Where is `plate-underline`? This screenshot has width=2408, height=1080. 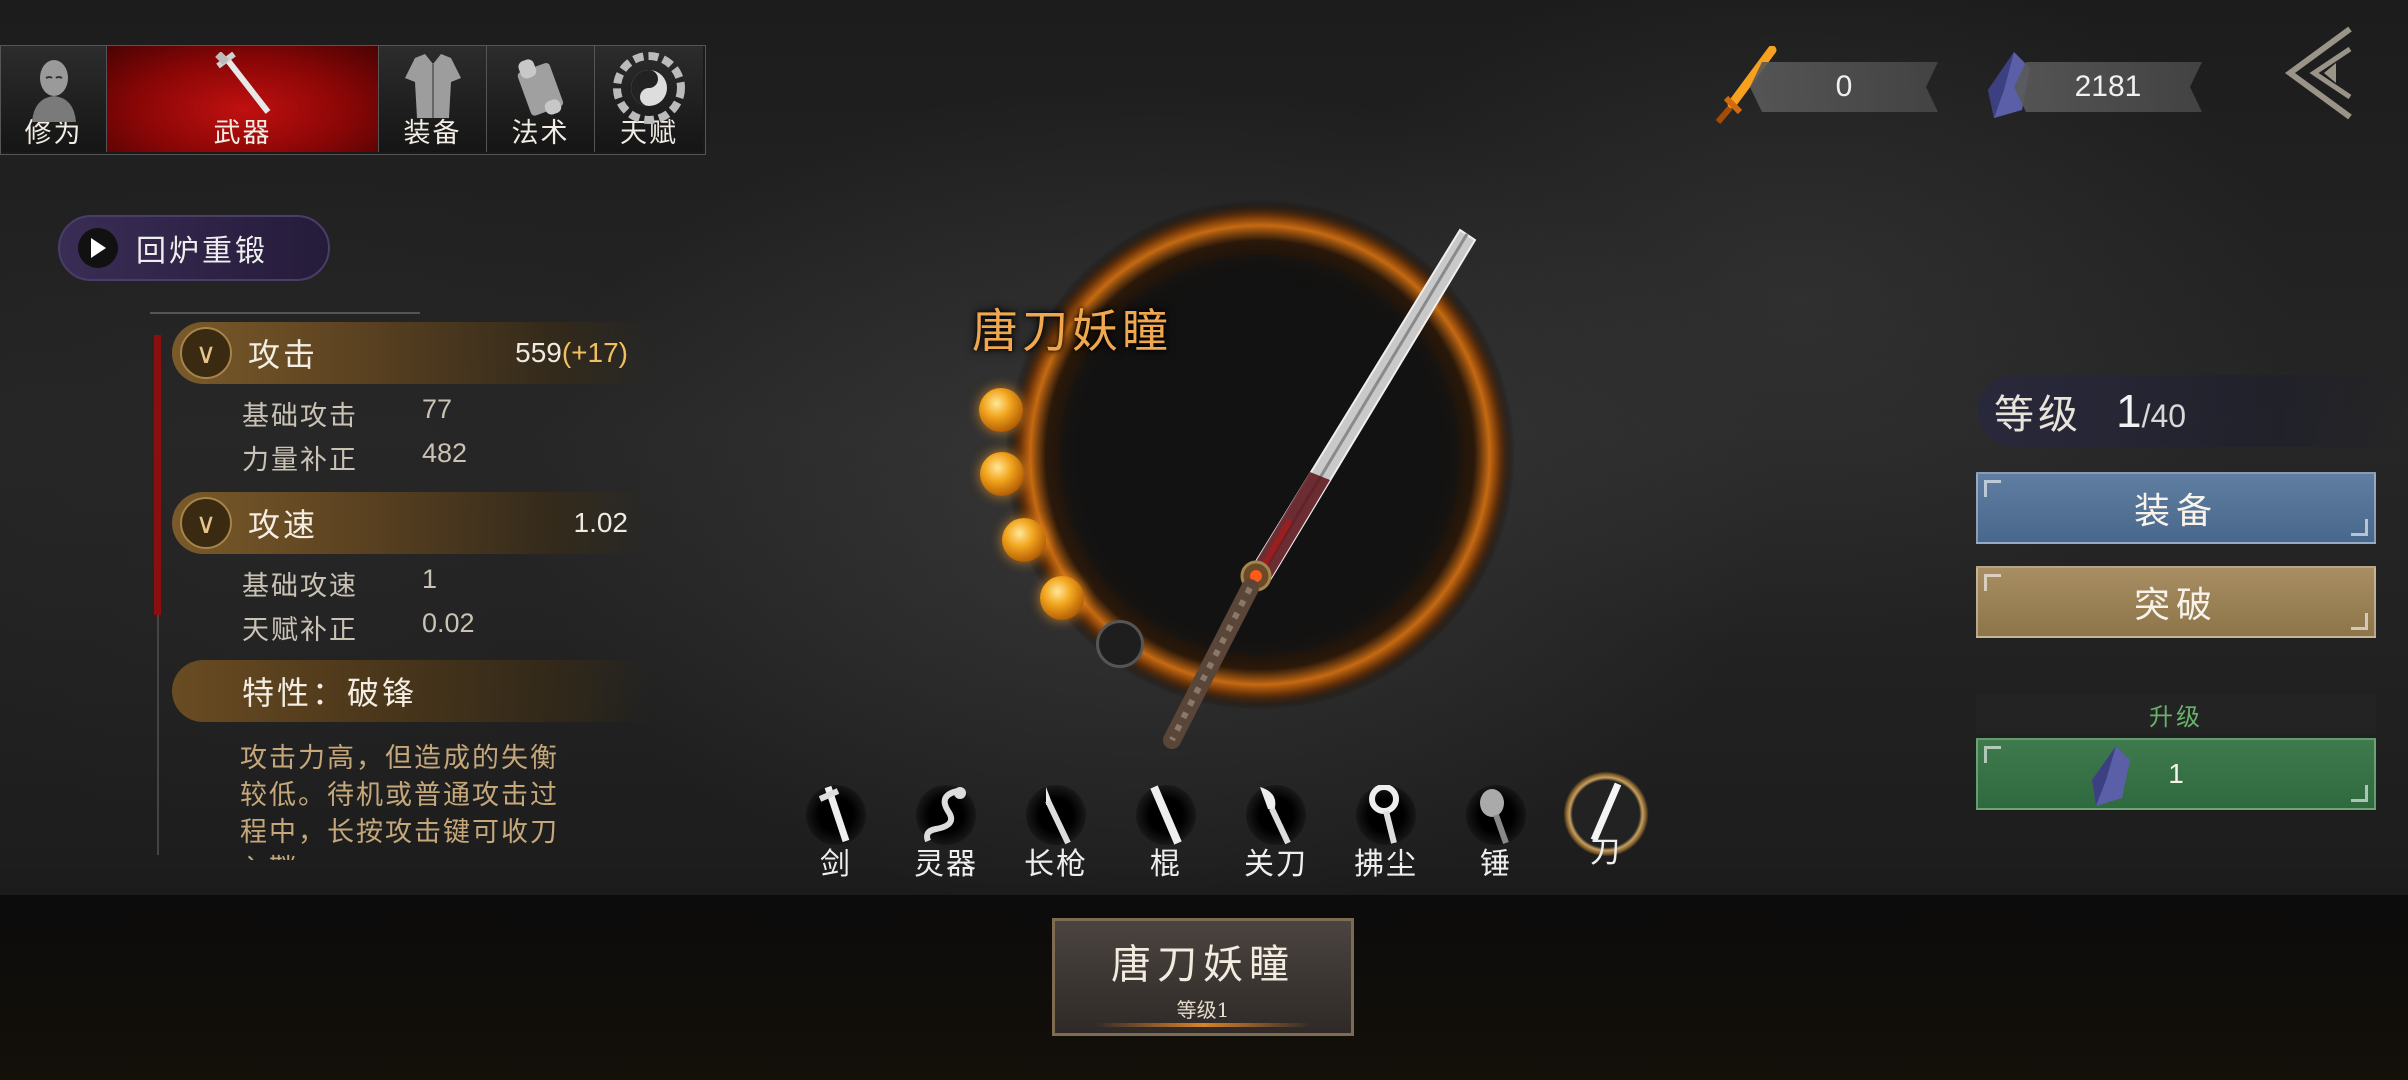
plate-underline is located at coordinates (1203, 1025).